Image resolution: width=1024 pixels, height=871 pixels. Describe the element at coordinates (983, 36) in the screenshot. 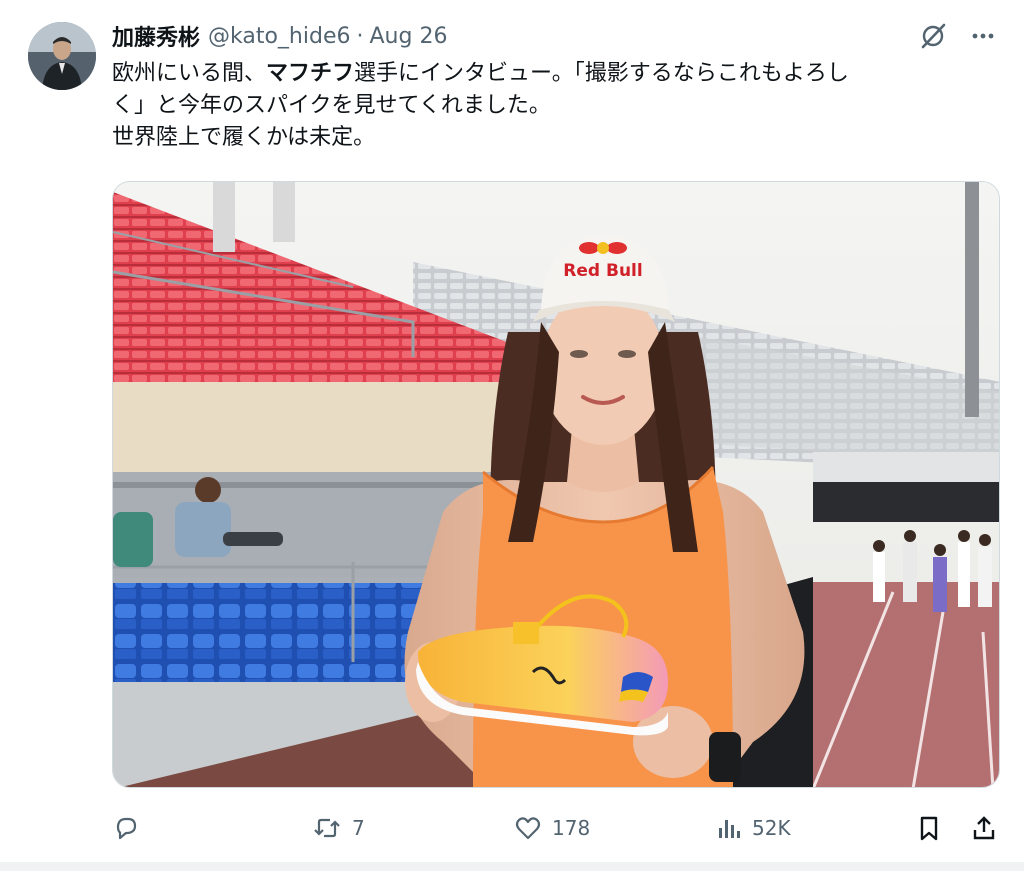

I see `more-icon` at that location.